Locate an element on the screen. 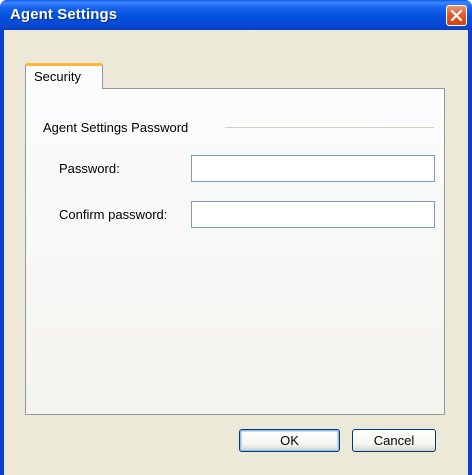 Image resolution: width=472 pixels, height=475 pixels. confirm-password-field is located at coordinates (313, 214).